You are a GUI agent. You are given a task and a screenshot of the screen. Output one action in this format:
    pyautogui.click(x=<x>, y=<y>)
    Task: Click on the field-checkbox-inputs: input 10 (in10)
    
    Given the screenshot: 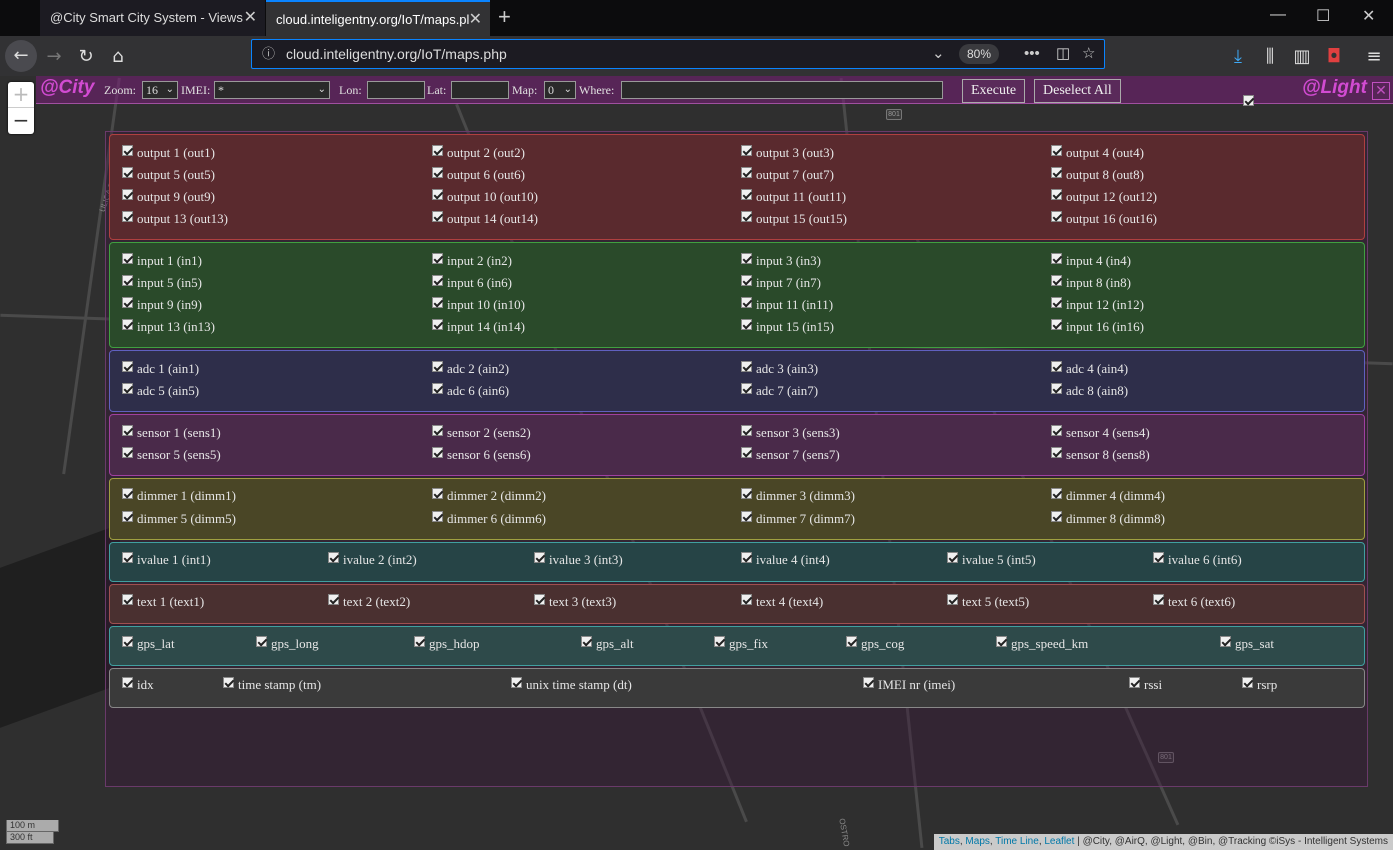 What is the action you would take?
    pyautogui.click(x=478, y=305)
    